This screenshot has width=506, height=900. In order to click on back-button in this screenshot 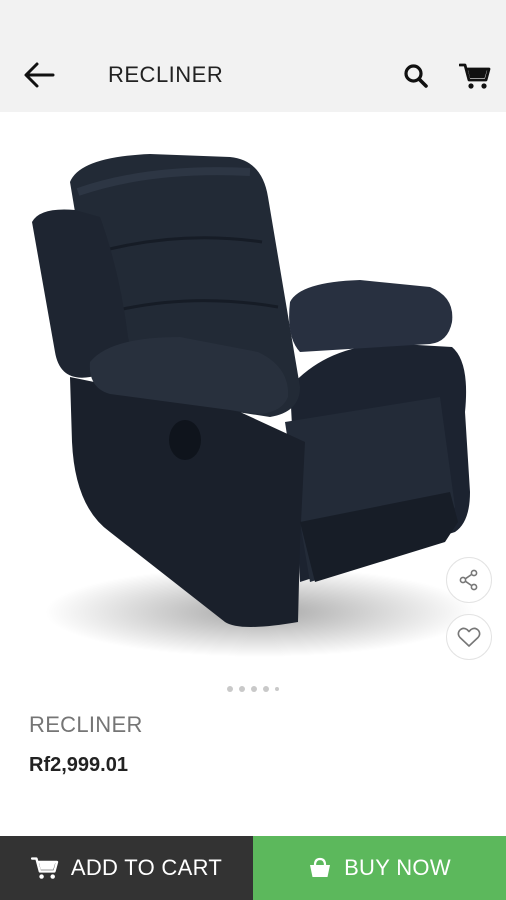, I will do `click(39, 75)`.